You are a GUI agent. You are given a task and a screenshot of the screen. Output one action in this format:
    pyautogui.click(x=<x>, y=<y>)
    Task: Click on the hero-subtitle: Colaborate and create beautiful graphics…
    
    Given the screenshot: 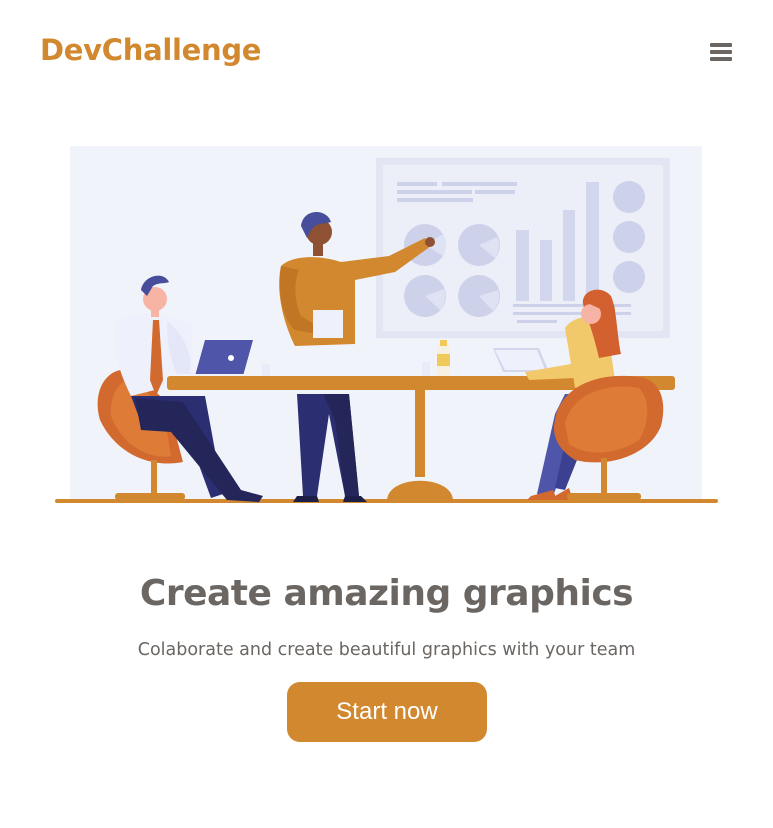 What is the action you would take?
    pyautogui.click(x=386, y=650)
    